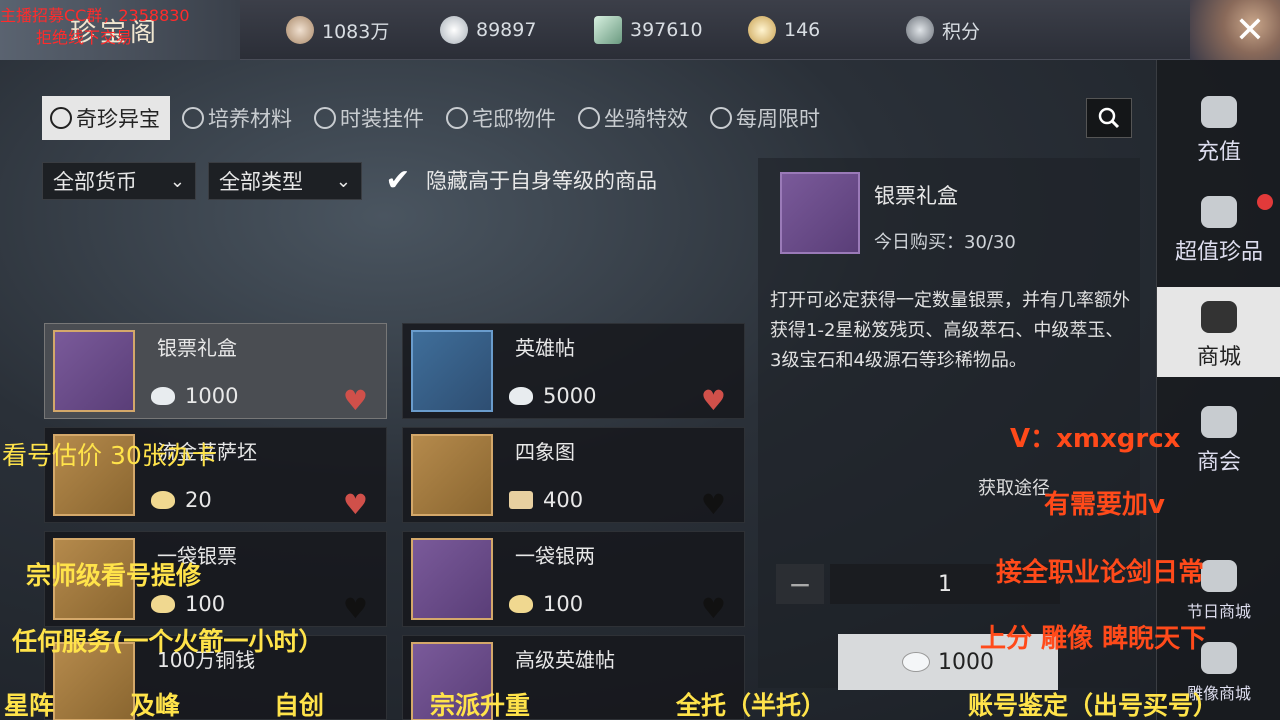 This screenshot has width=1280, height=720. I want to click on close-icon: ✕, so click(1250, 30).